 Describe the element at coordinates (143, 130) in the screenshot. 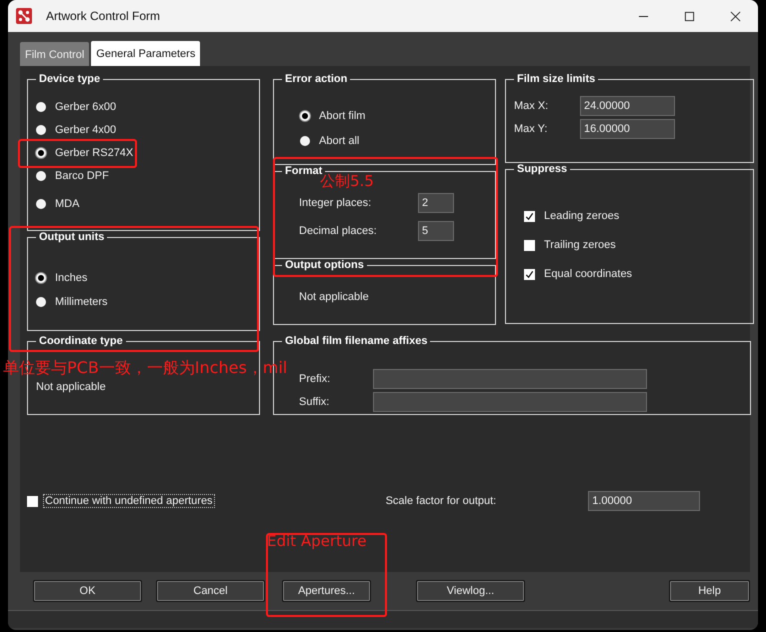

I see `radio-option: Gerber 4x00` at that location.